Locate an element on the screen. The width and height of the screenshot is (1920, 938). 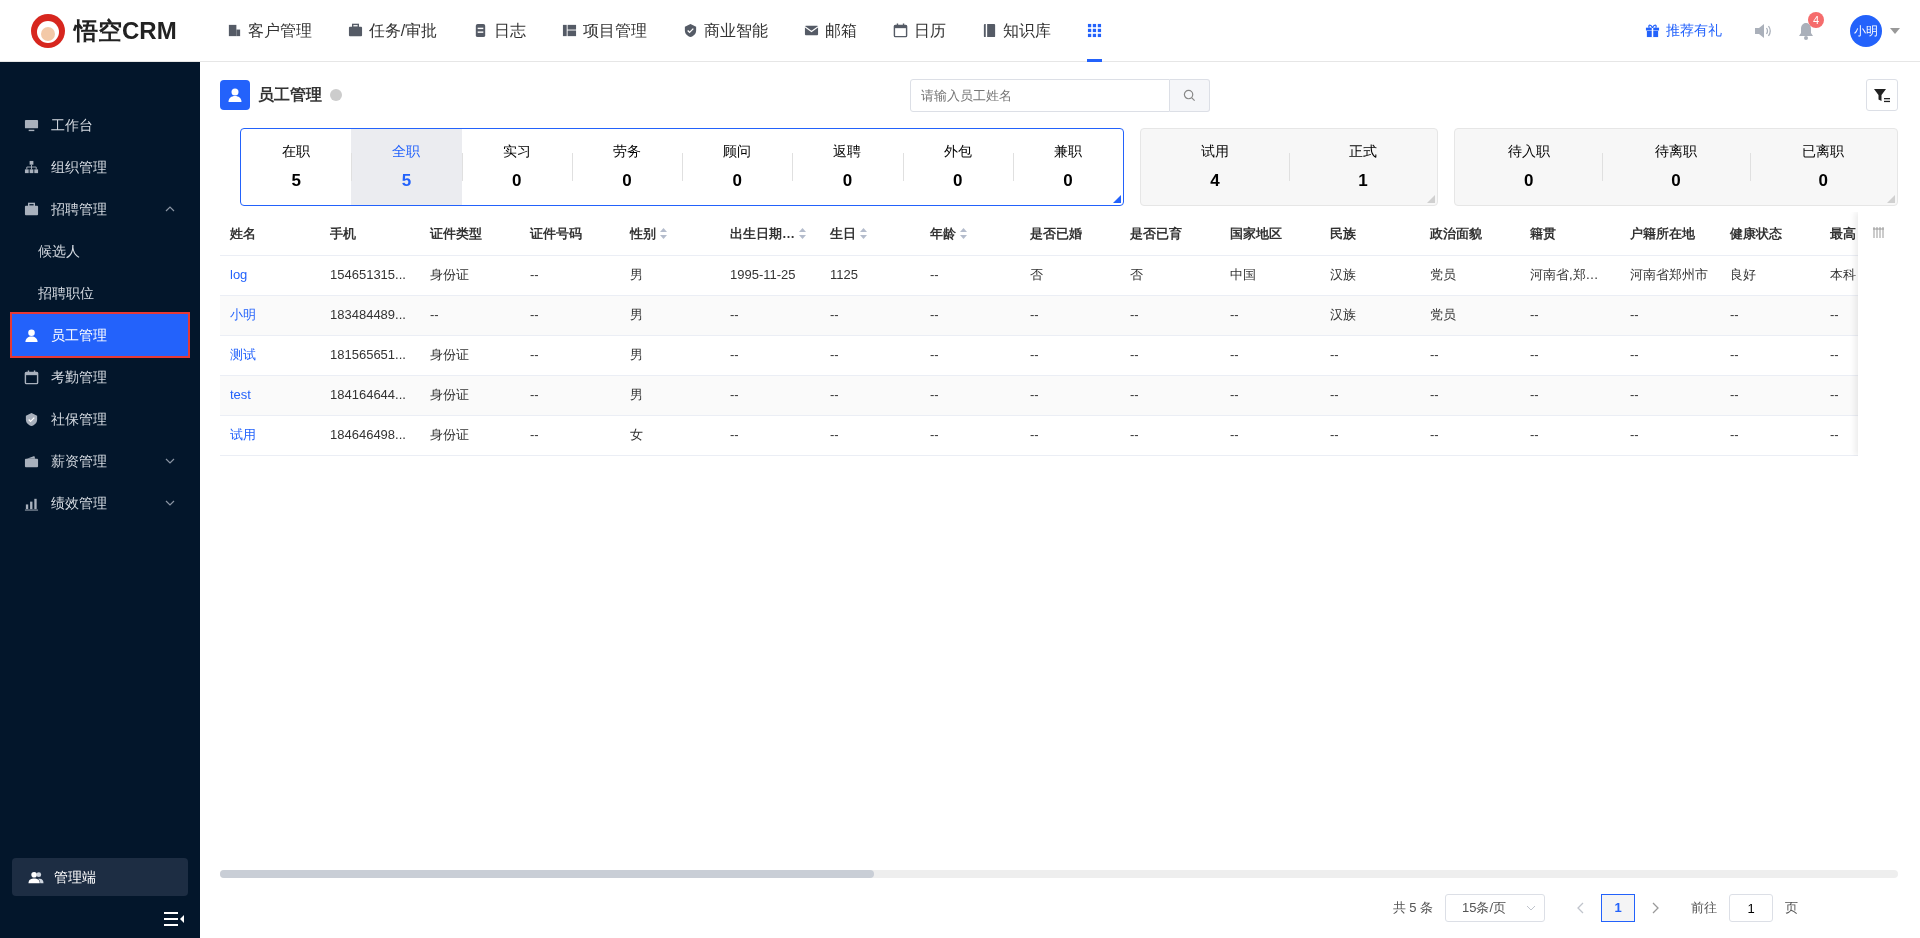
column-header: 年龄 is located at coordinates (970, 233).